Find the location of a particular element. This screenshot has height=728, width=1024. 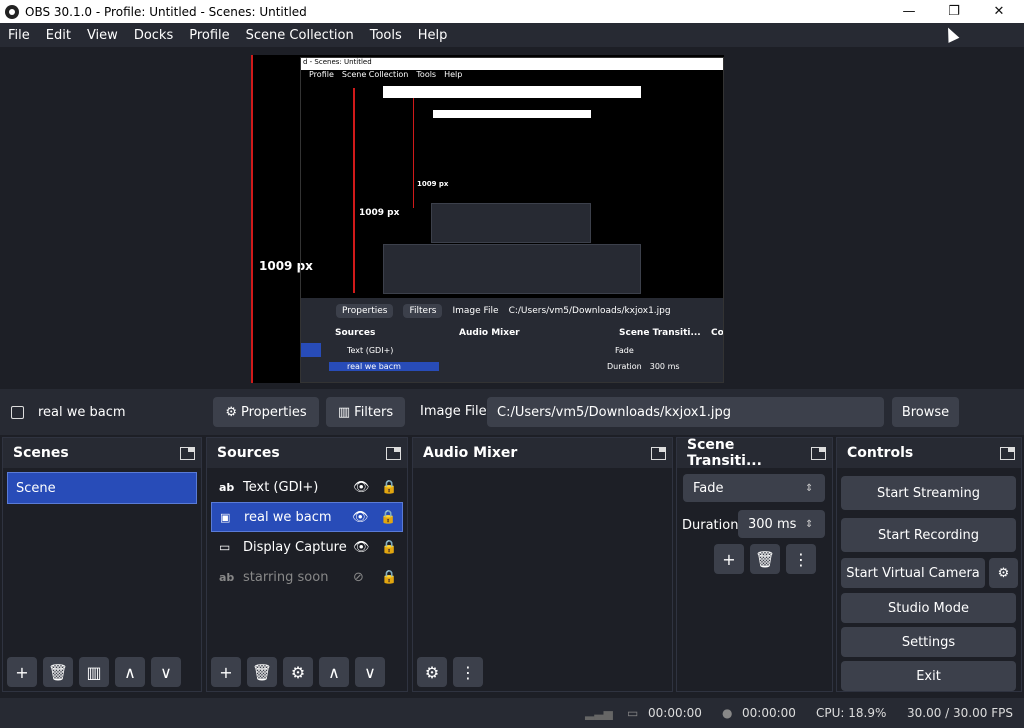

studio-mode-button: Studio Mode is located at coordinates (928, 608).